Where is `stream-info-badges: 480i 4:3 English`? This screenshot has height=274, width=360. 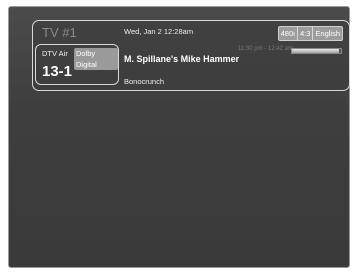
stream-info-badges: 480i 4:3 English is located at coordinates (310, 33).